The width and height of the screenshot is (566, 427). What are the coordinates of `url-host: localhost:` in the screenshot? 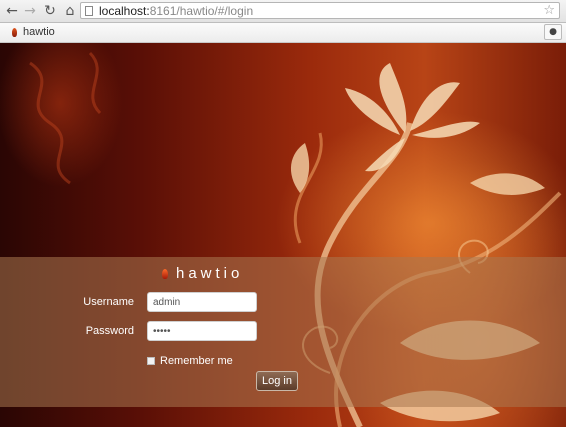 It's located at (124, 11).